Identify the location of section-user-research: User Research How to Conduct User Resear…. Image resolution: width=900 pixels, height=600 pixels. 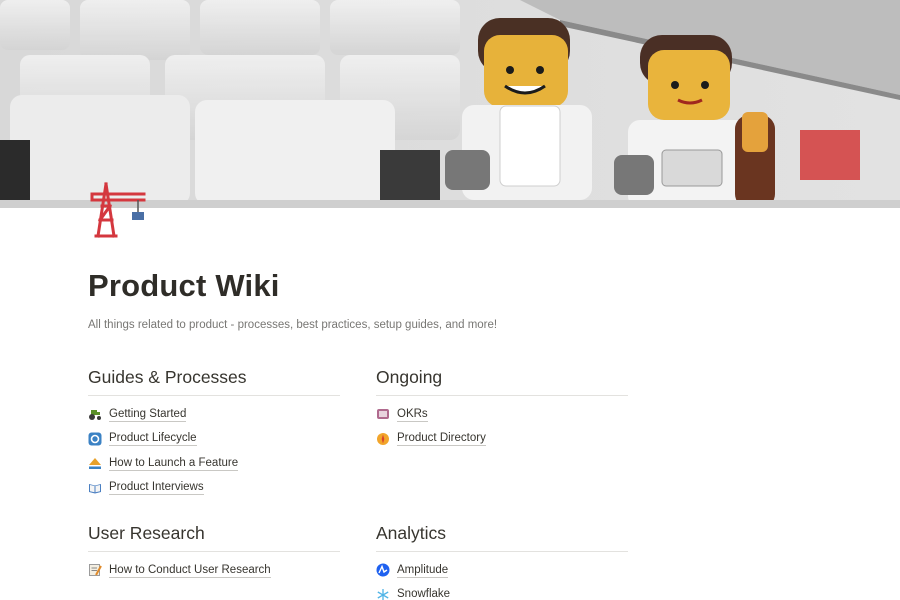
(214, 551).